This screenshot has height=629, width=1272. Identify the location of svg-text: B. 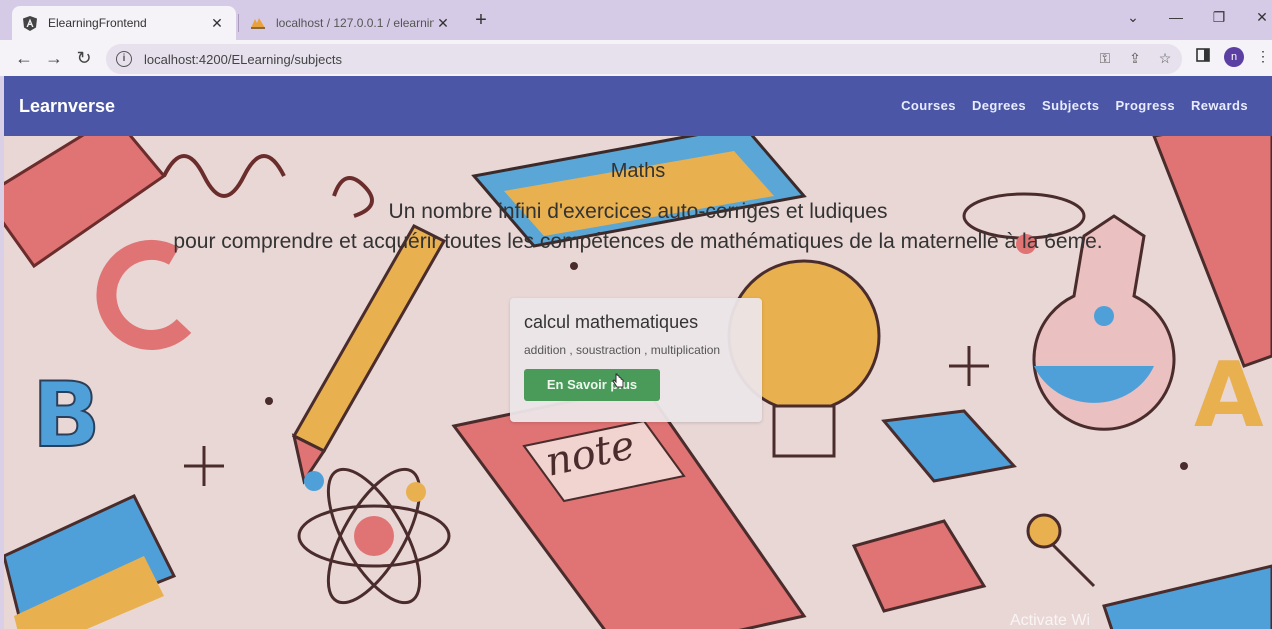
(66, 415).